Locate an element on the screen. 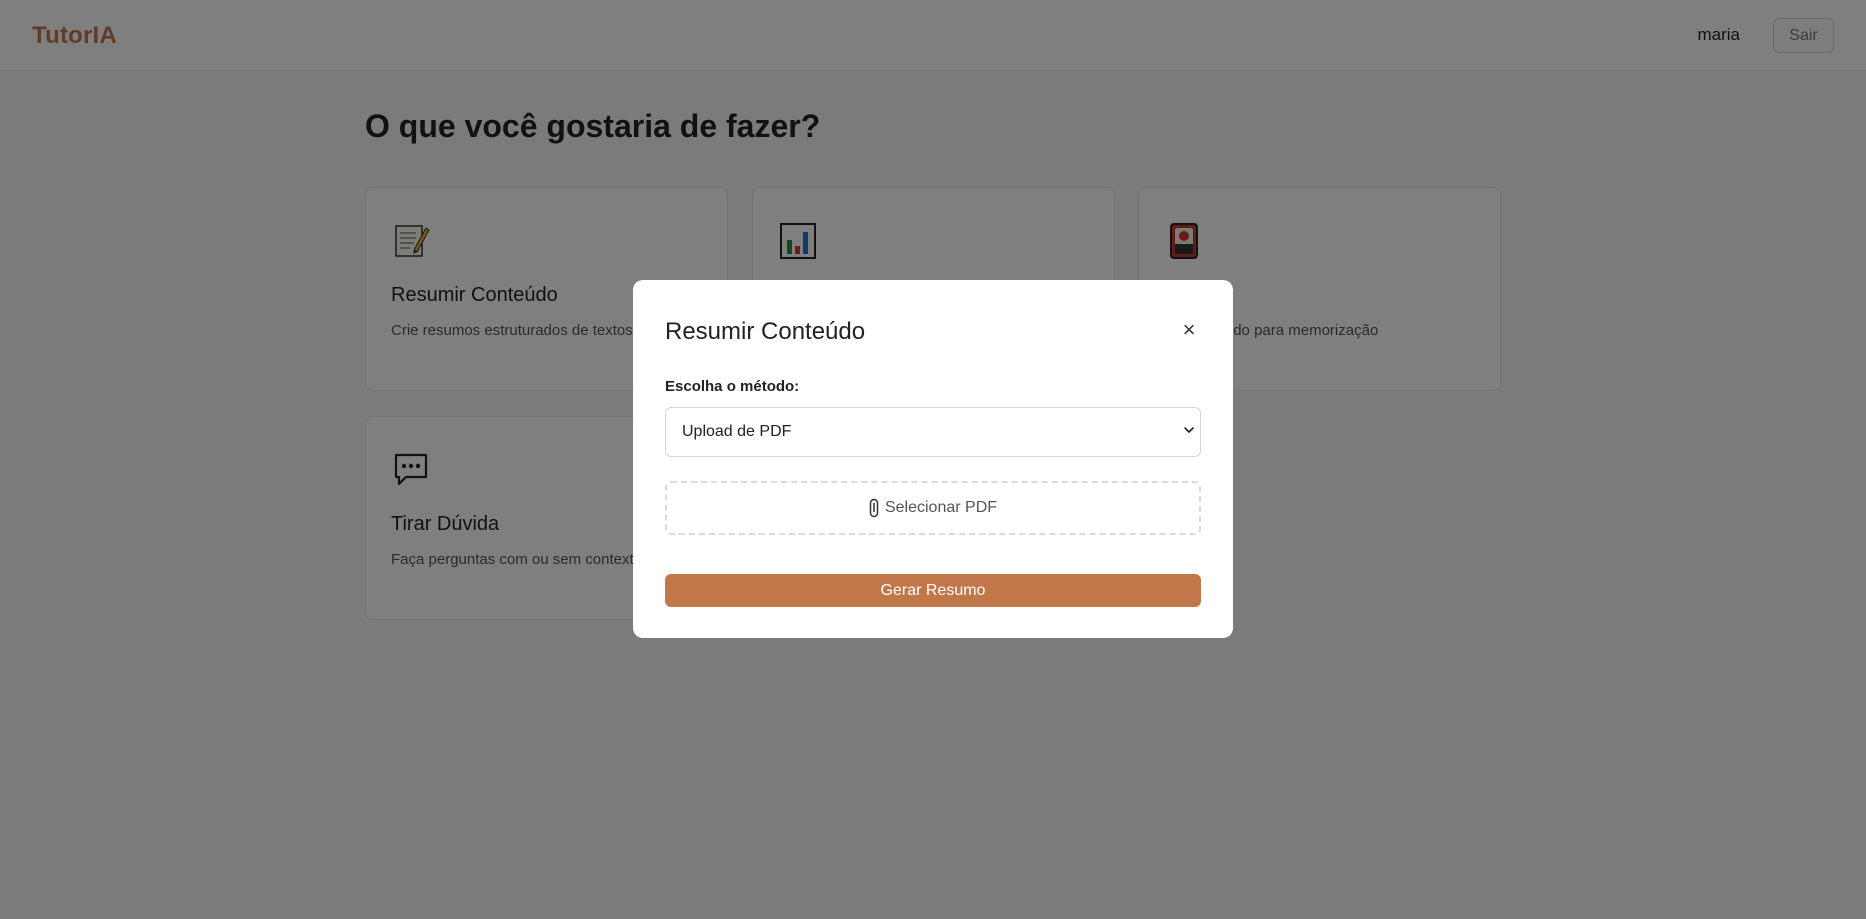 The height and width of the screenshot is (919, 1866). modal-title: Resumir Conteúdo is located at coordinates (765, 331).